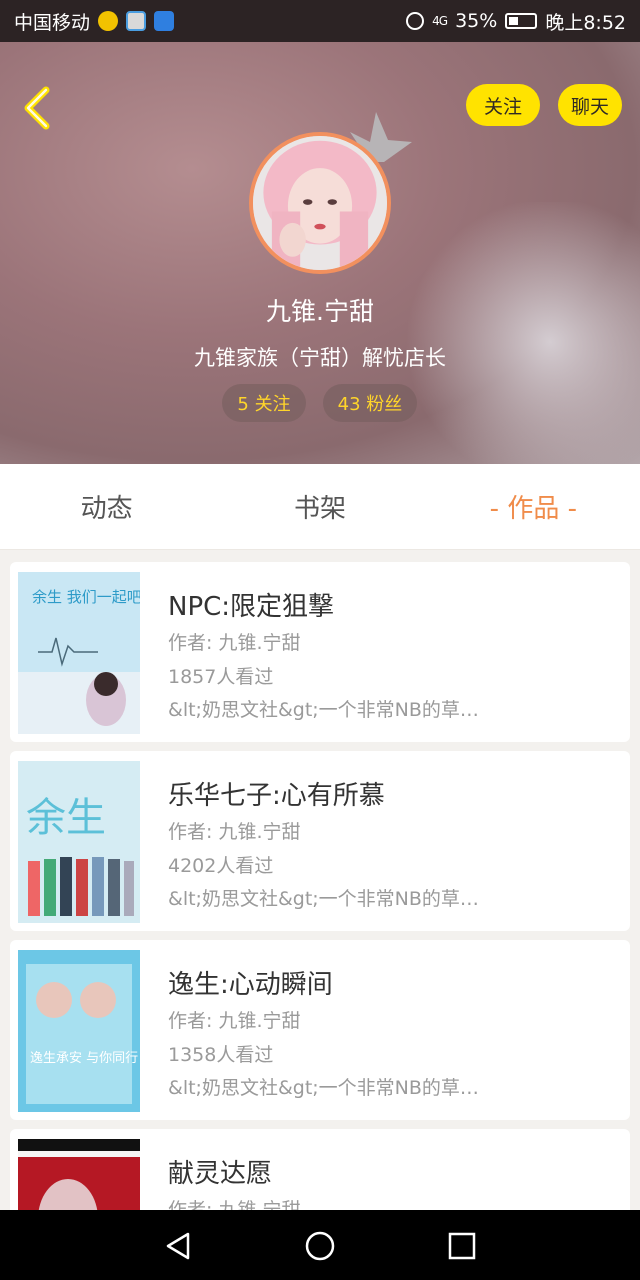 This screenshot has width=640, height=1280. Describe the element at coordinates (320, 311) in the screenshot. I see `profile-name: 九锥.宁甜` at that location.